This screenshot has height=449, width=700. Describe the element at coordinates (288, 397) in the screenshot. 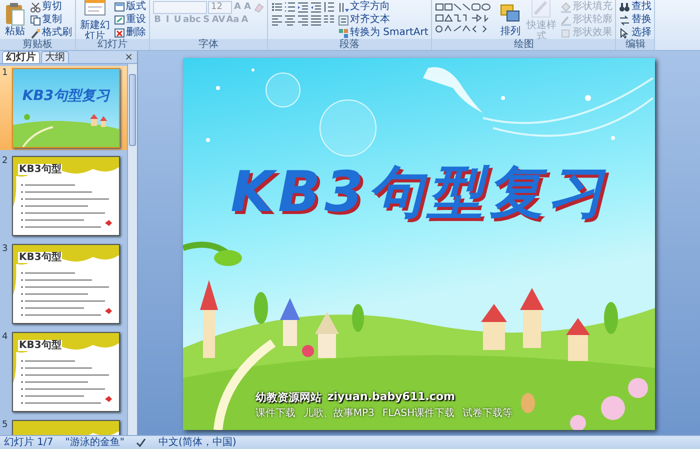

I see `site-name: 幼教资源网站` at that location.